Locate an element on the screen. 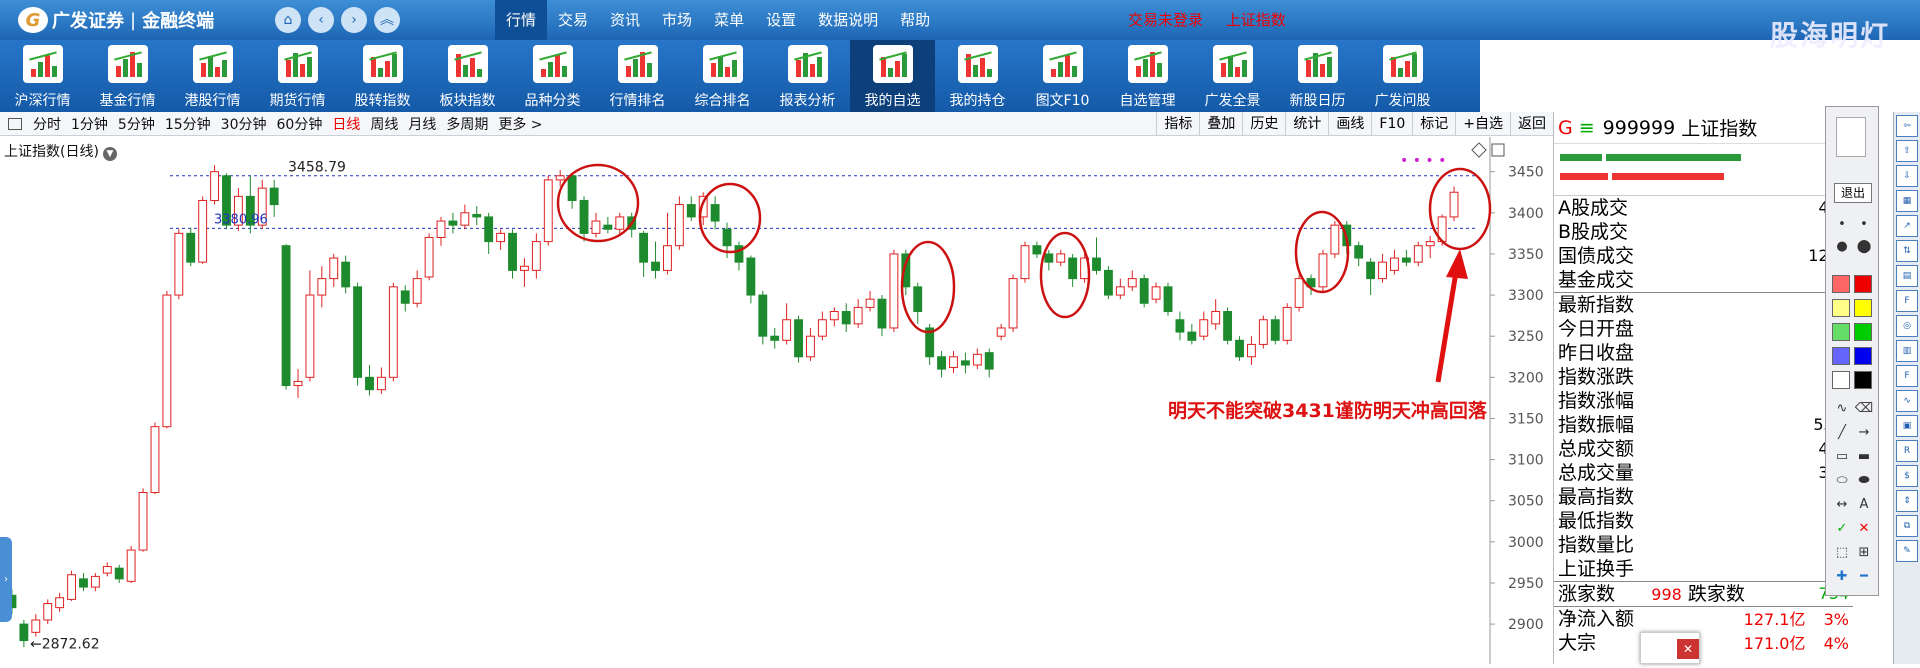 This screenshot has width=1920, height=668. side-tool-icon: ◎ is located at coordinates (1907, 326).